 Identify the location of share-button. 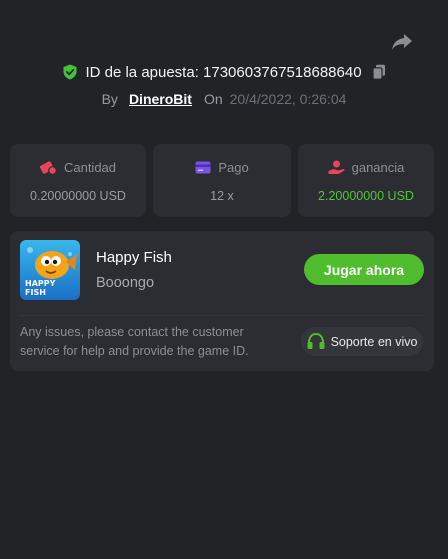
(402, 42).